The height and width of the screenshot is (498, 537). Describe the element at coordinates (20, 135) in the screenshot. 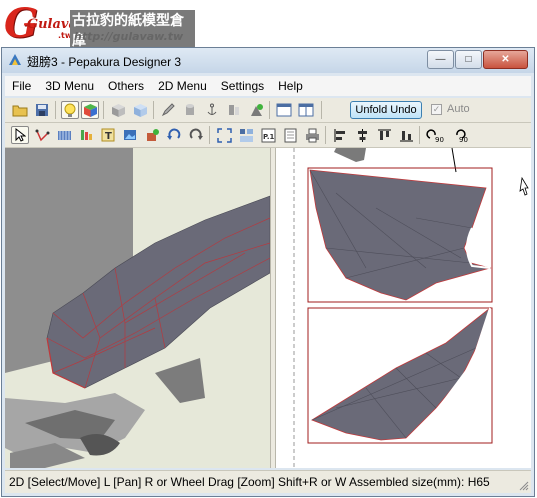

I see `select-arrow-icon` at that location.